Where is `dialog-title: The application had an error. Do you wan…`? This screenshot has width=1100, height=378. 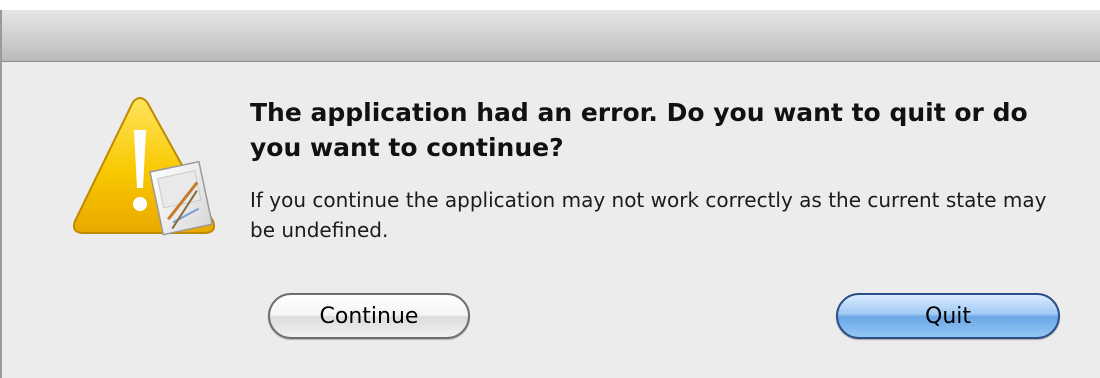 dialog-title: The application had an error. Do you wan… is located at coordinates (639, 130).